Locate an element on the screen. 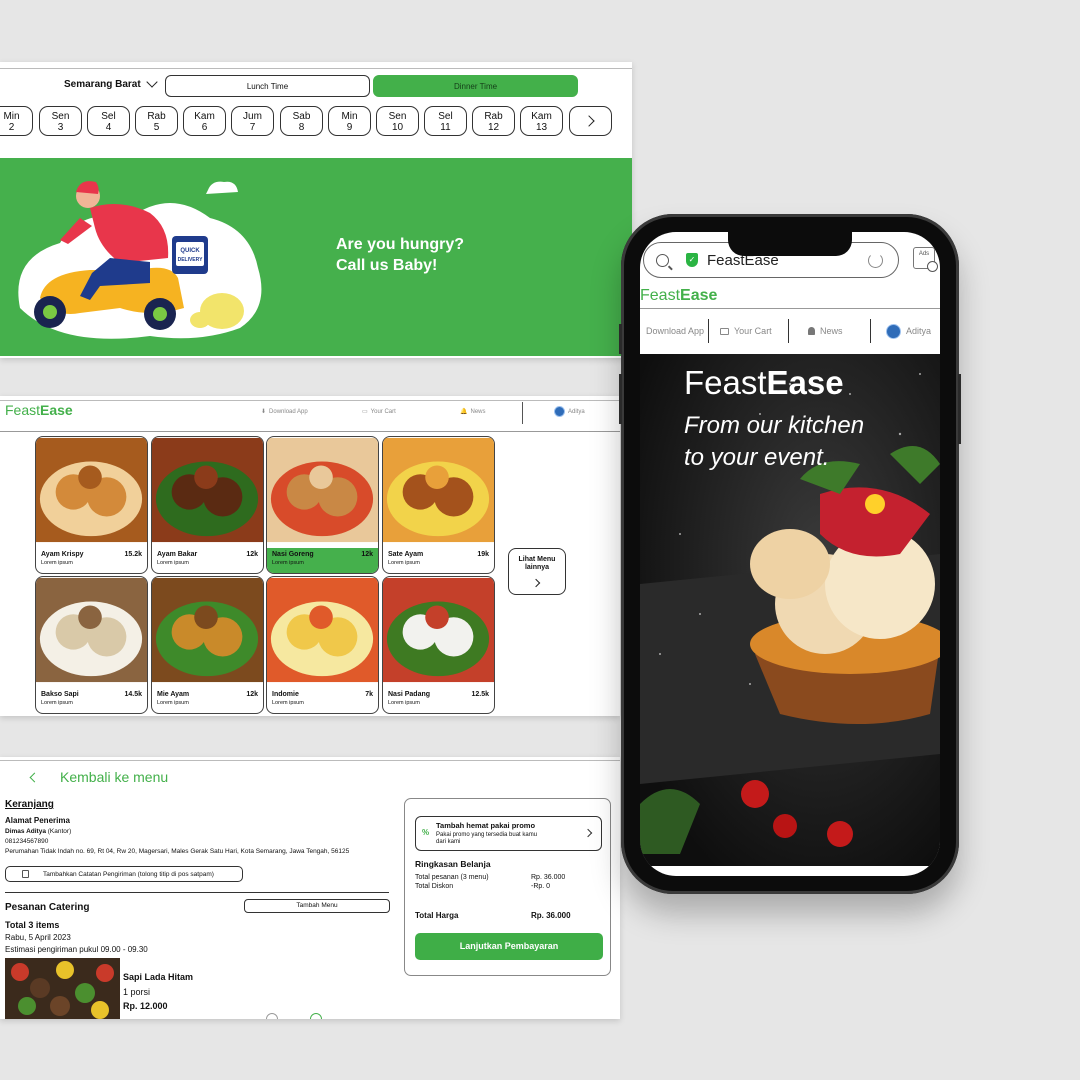  day-pill: Sel 4 is located at coordinates (108, 121).